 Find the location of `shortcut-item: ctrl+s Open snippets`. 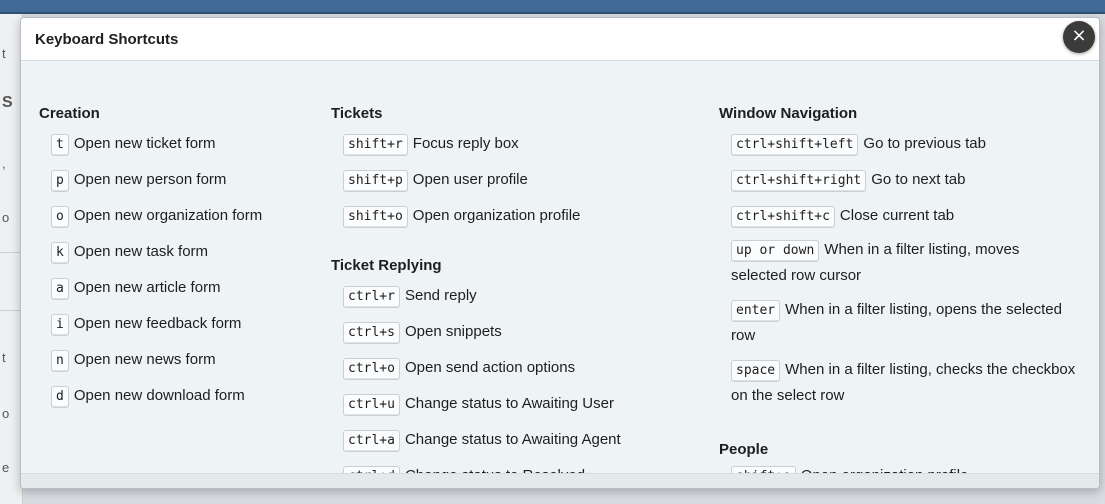

shortcut-item: ctrl+s Open snippets is located at coordinates (422, 332).